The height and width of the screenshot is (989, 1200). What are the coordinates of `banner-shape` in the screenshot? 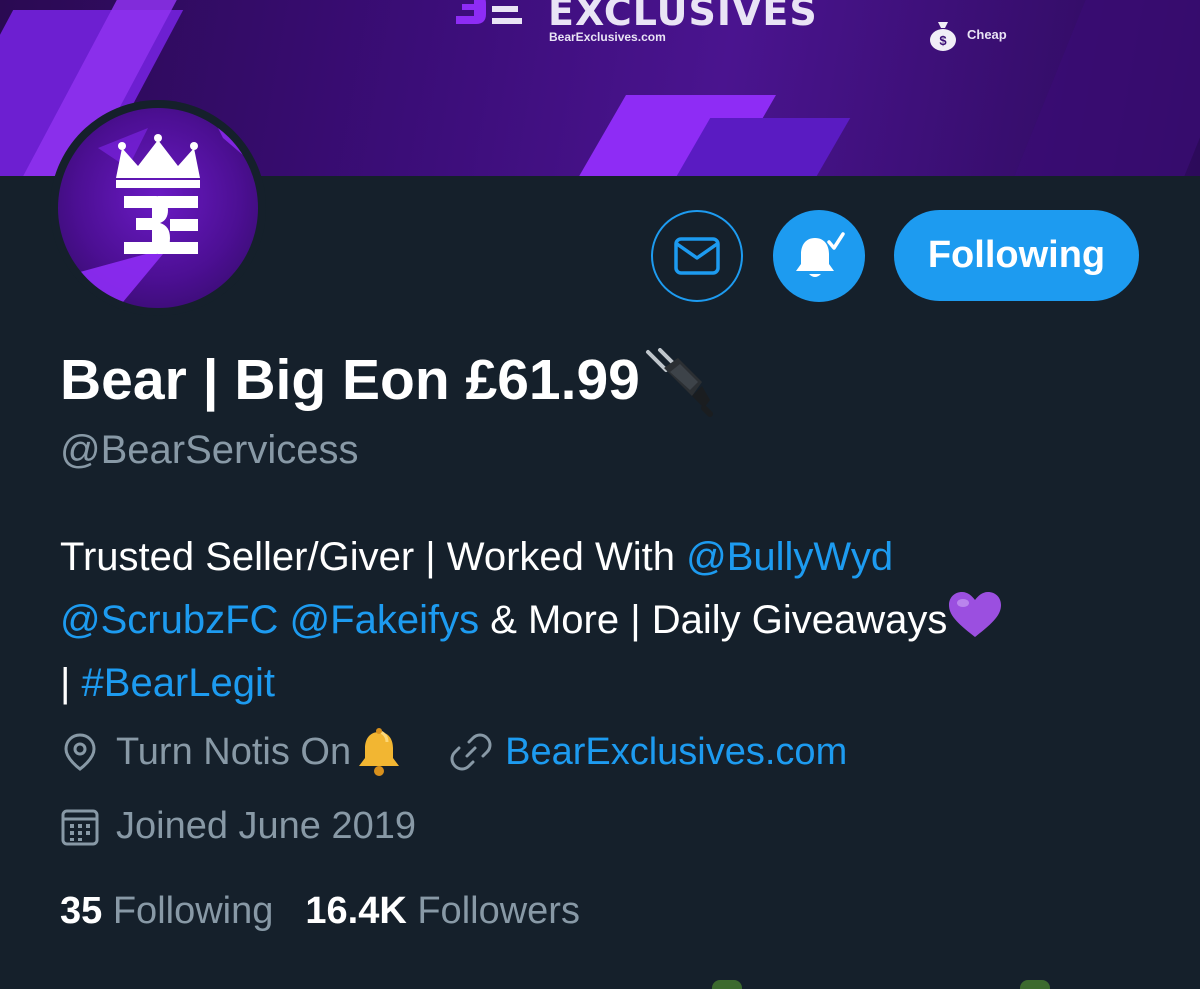 It's located at (1107, 88).